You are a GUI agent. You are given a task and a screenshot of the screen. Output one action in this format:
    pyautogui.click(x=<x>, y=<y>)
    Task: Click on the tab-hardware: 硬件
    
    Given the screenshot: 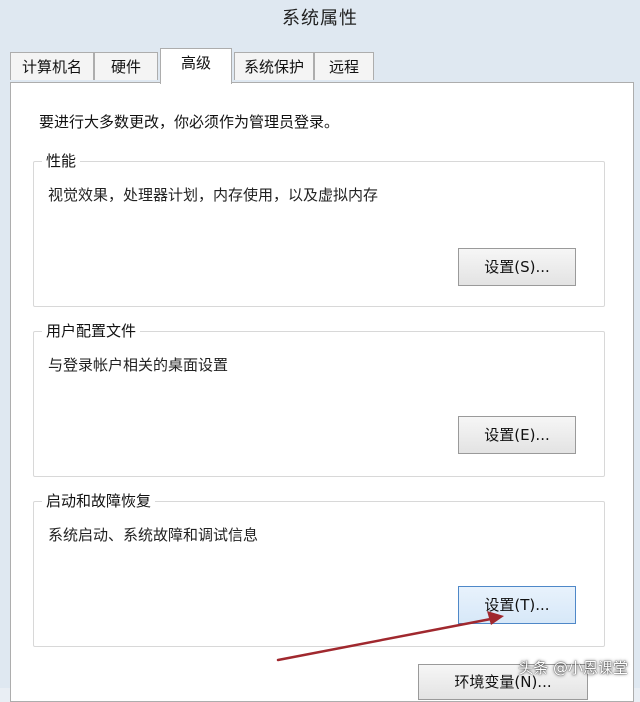 What is the action you would take?
    pyautogui.click(x=126, y=66)
    